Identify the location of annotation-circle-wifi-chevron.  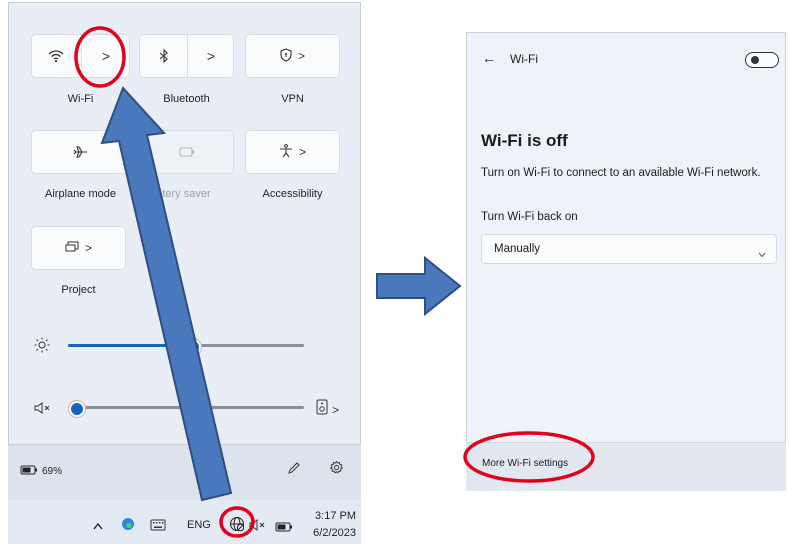
(100, 57).